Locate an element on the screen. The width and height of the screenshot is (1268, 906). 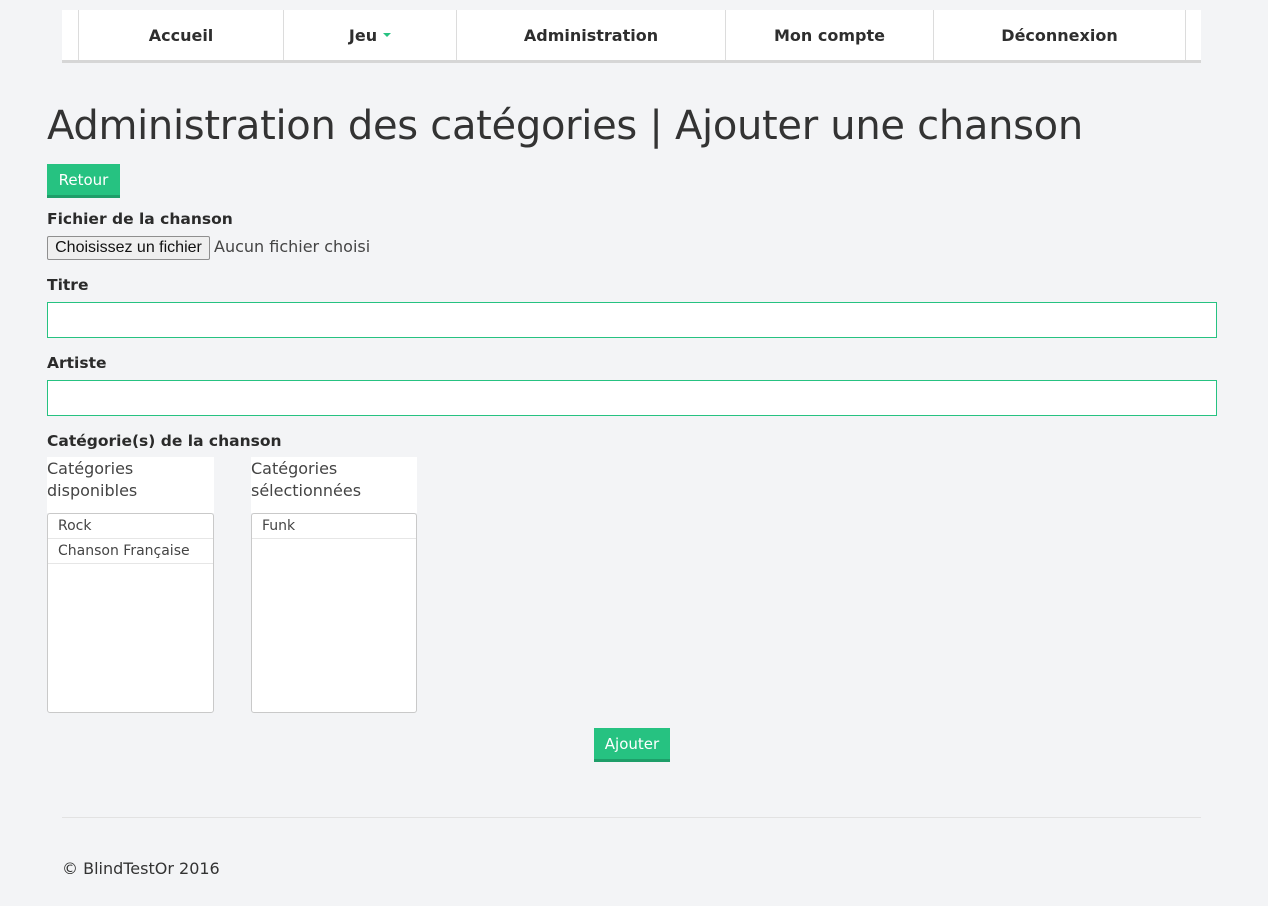
selected-categories-header: Catégories sélectionnées is located at coordinates (334, 485).